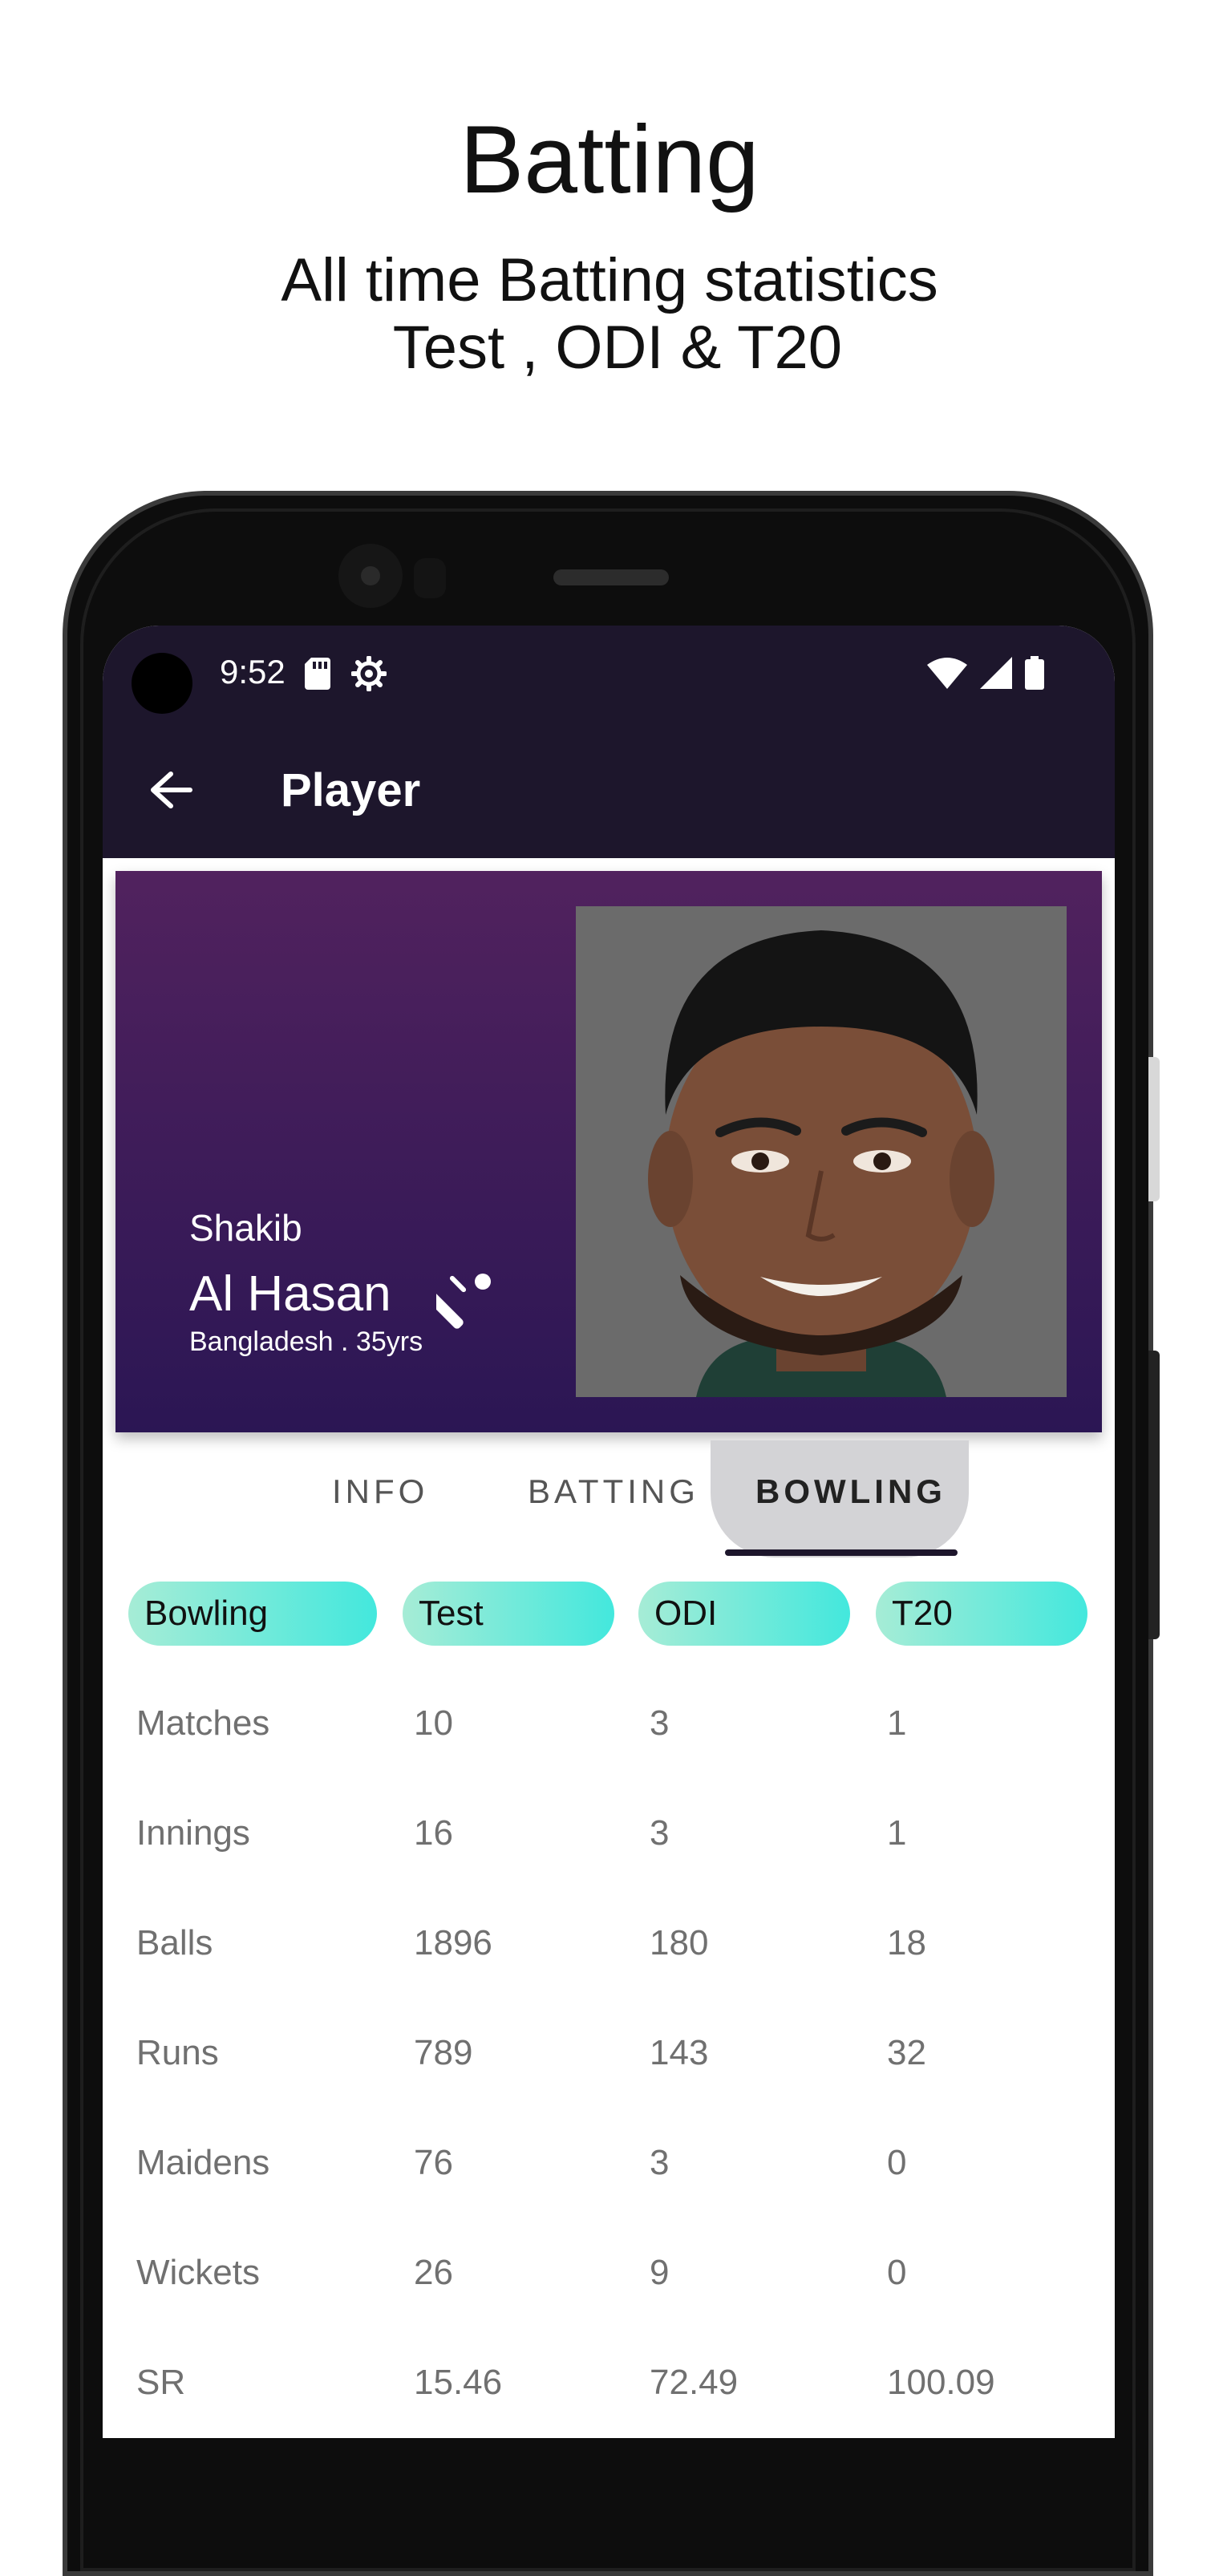  Describe the element at coordinates (430, 578) in the screenshot. I see `proximity-sensor` at that location.